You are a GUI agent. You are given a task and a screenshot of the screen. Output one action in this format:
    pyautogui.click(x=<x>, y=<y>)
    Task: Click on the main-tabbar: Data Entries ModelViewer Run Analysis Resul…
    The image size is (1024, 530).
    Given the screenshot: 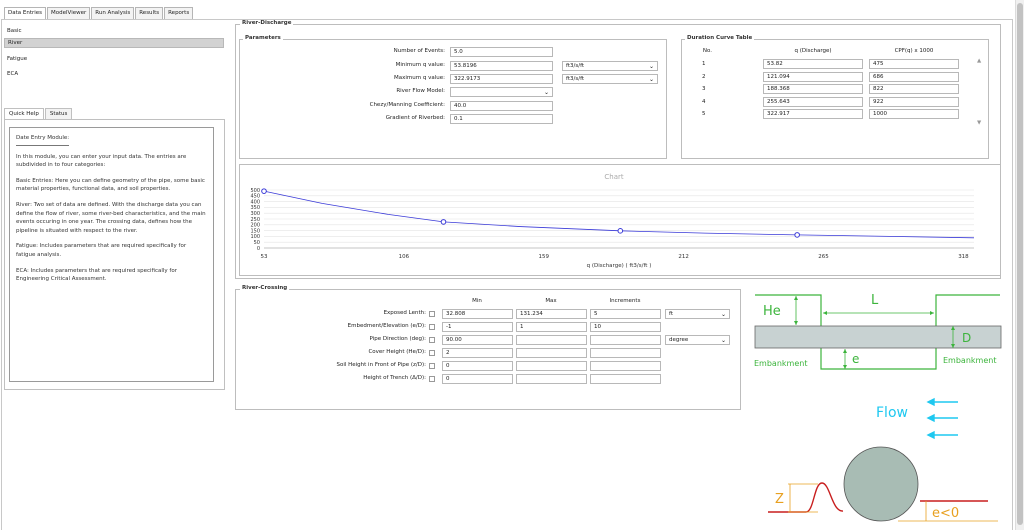 What is the action you would take?
    pyautogui.click(x=99, y=13)
    